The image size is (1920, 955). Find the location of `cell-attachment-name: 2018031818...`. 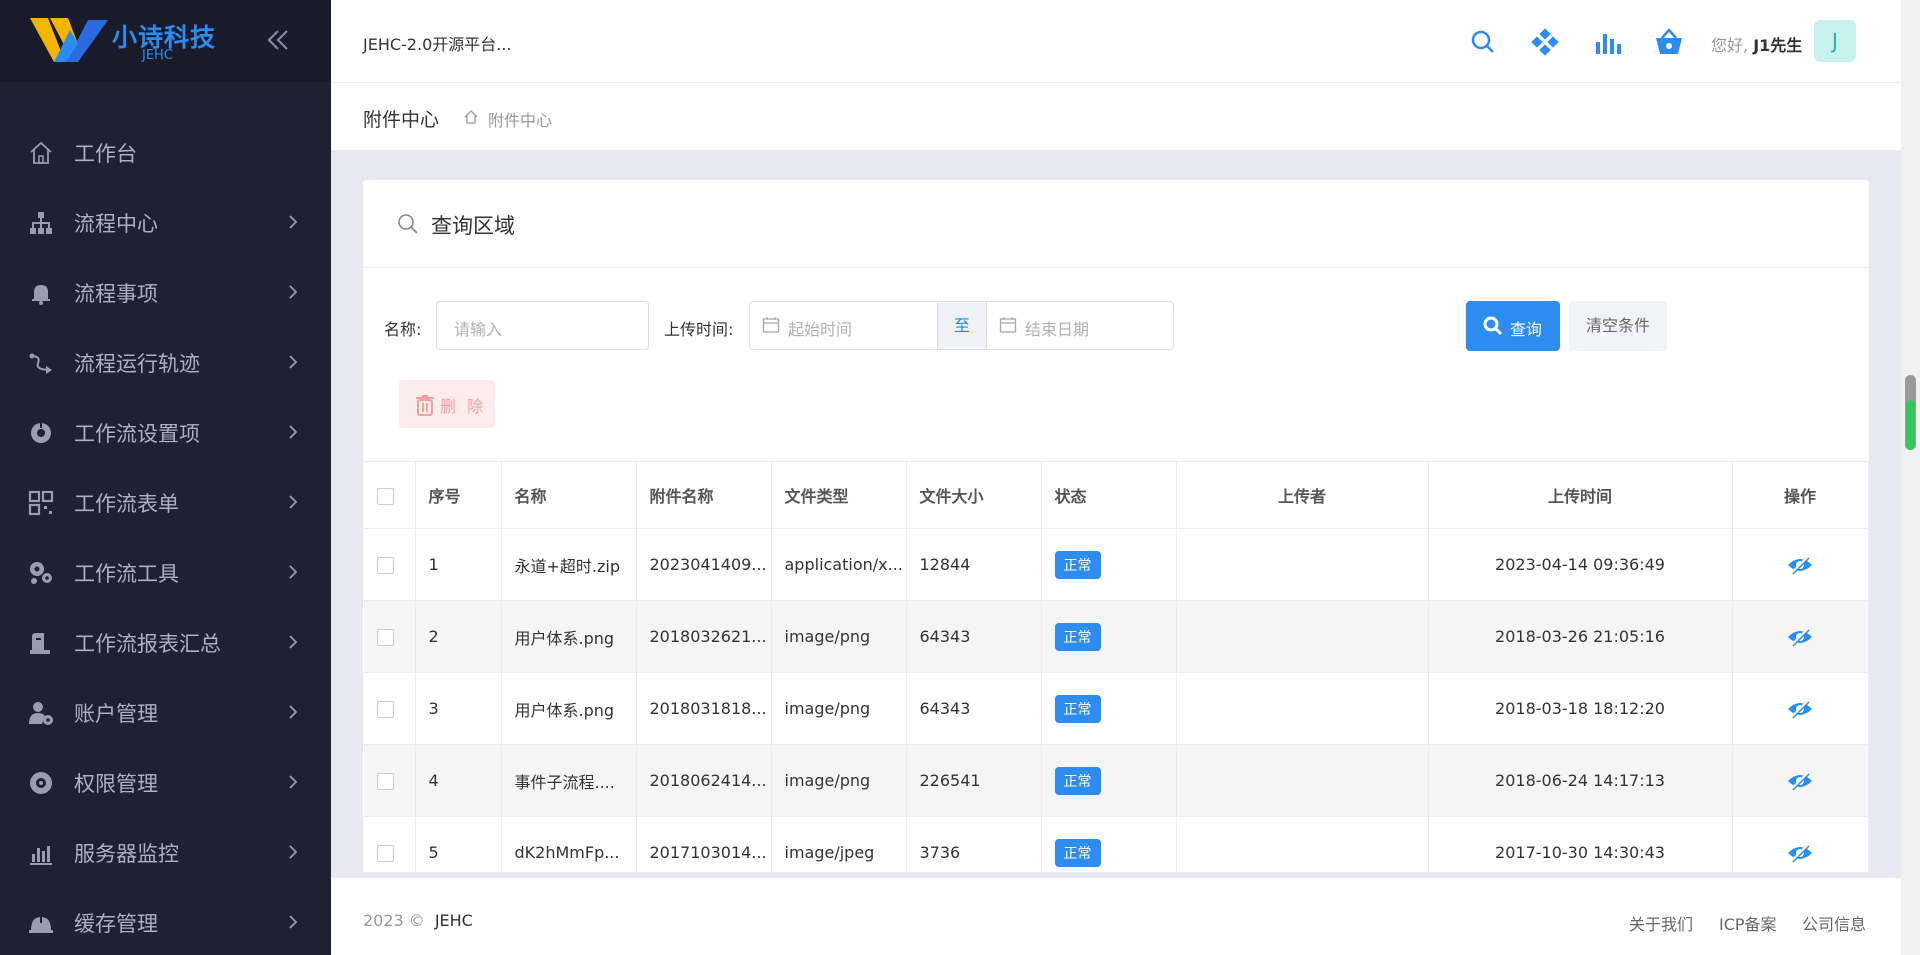

cell-attachment-name: 2018031818... is located at coordinates (704, 708).